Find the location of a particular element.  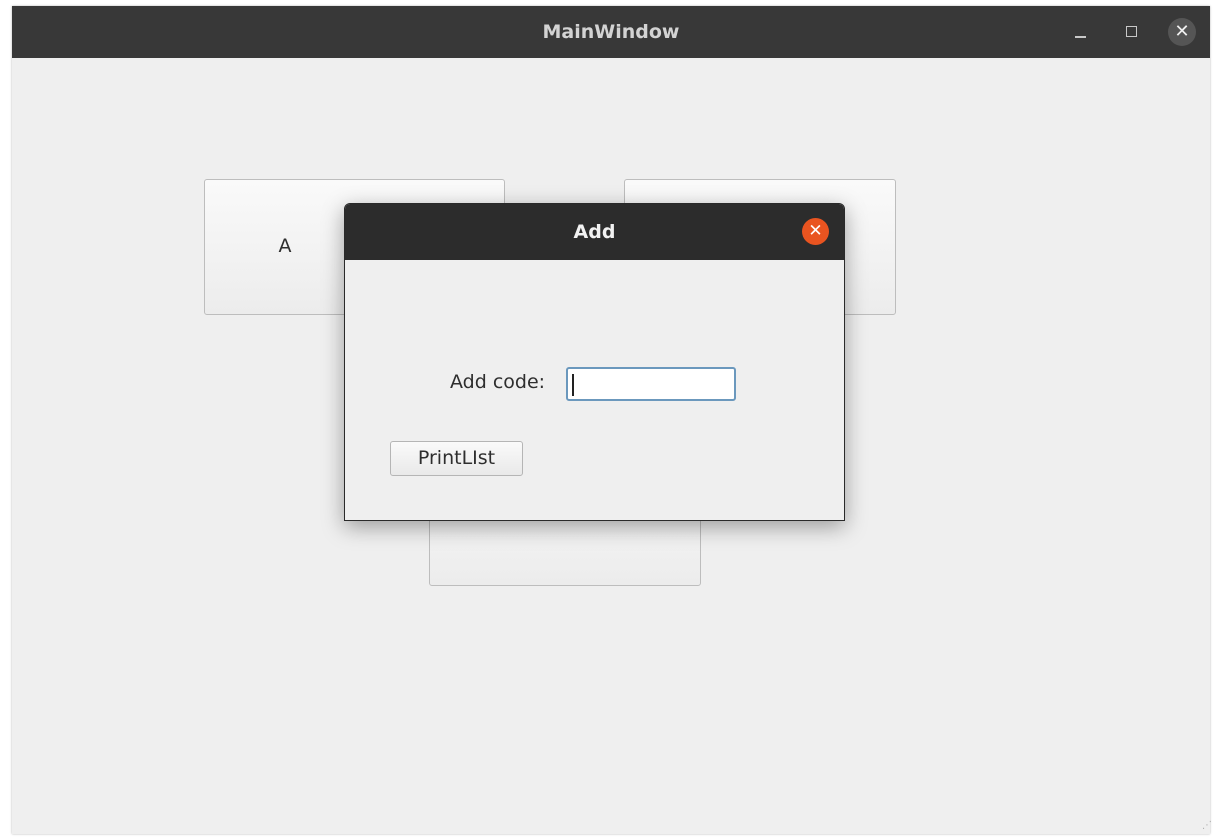

close-window-button: ✕ is located at coordinates (1182, 32).